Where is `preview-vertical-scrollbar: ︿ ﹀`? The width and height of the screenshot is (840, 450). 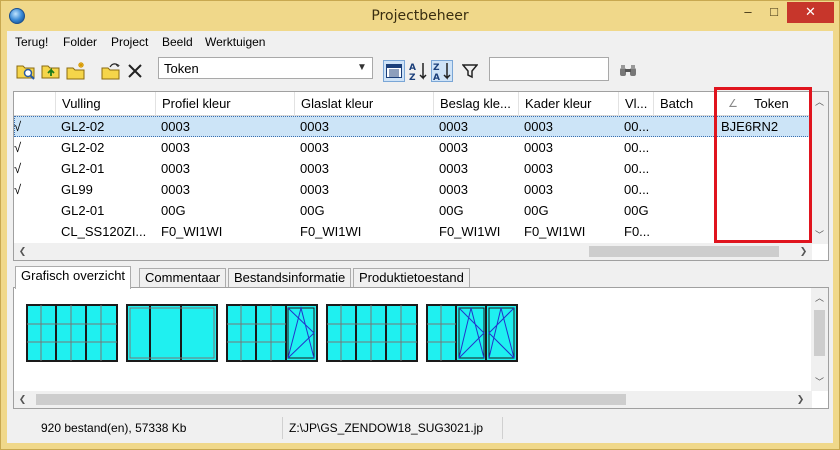
preview-vertical-scrollbar: ︿ ﹀ is located at coordinates (819, 339).